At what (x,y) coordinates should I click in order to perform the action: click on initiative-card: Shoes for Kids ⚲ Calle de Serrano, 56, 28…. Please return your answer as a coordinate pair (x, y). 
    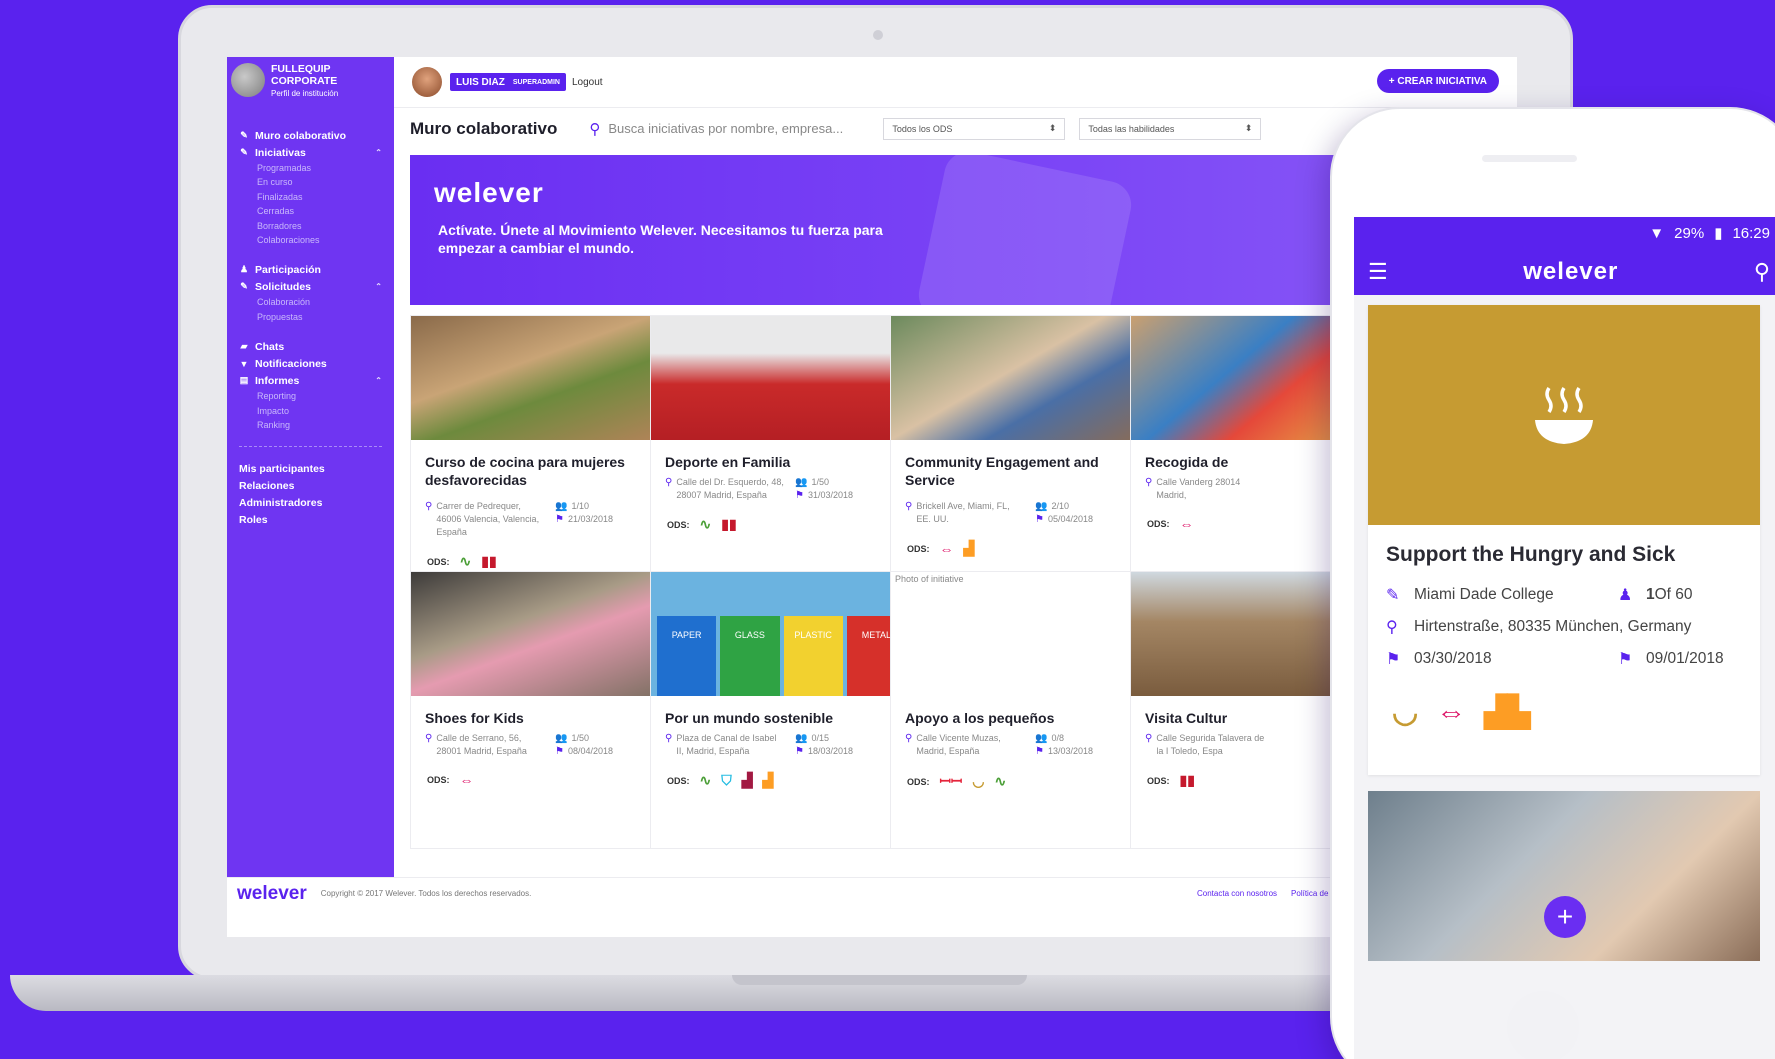
    Looking at the image, I should click on (541, 710).